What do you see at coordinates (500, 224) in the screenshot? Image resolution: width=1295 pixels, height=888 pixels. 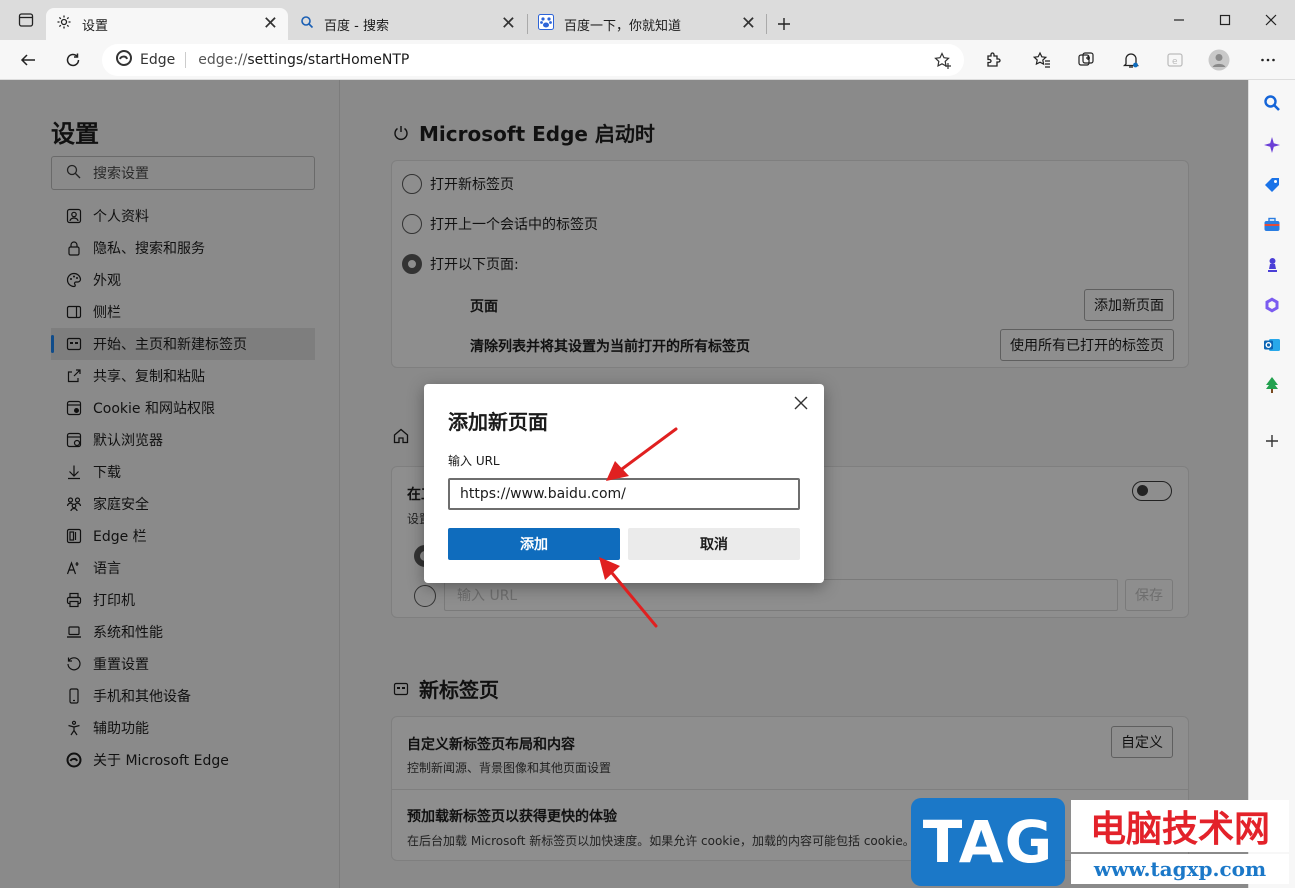 I see `startup-option-previous: 打开上一个会话中的标签页` at bounding box center [500, 224].